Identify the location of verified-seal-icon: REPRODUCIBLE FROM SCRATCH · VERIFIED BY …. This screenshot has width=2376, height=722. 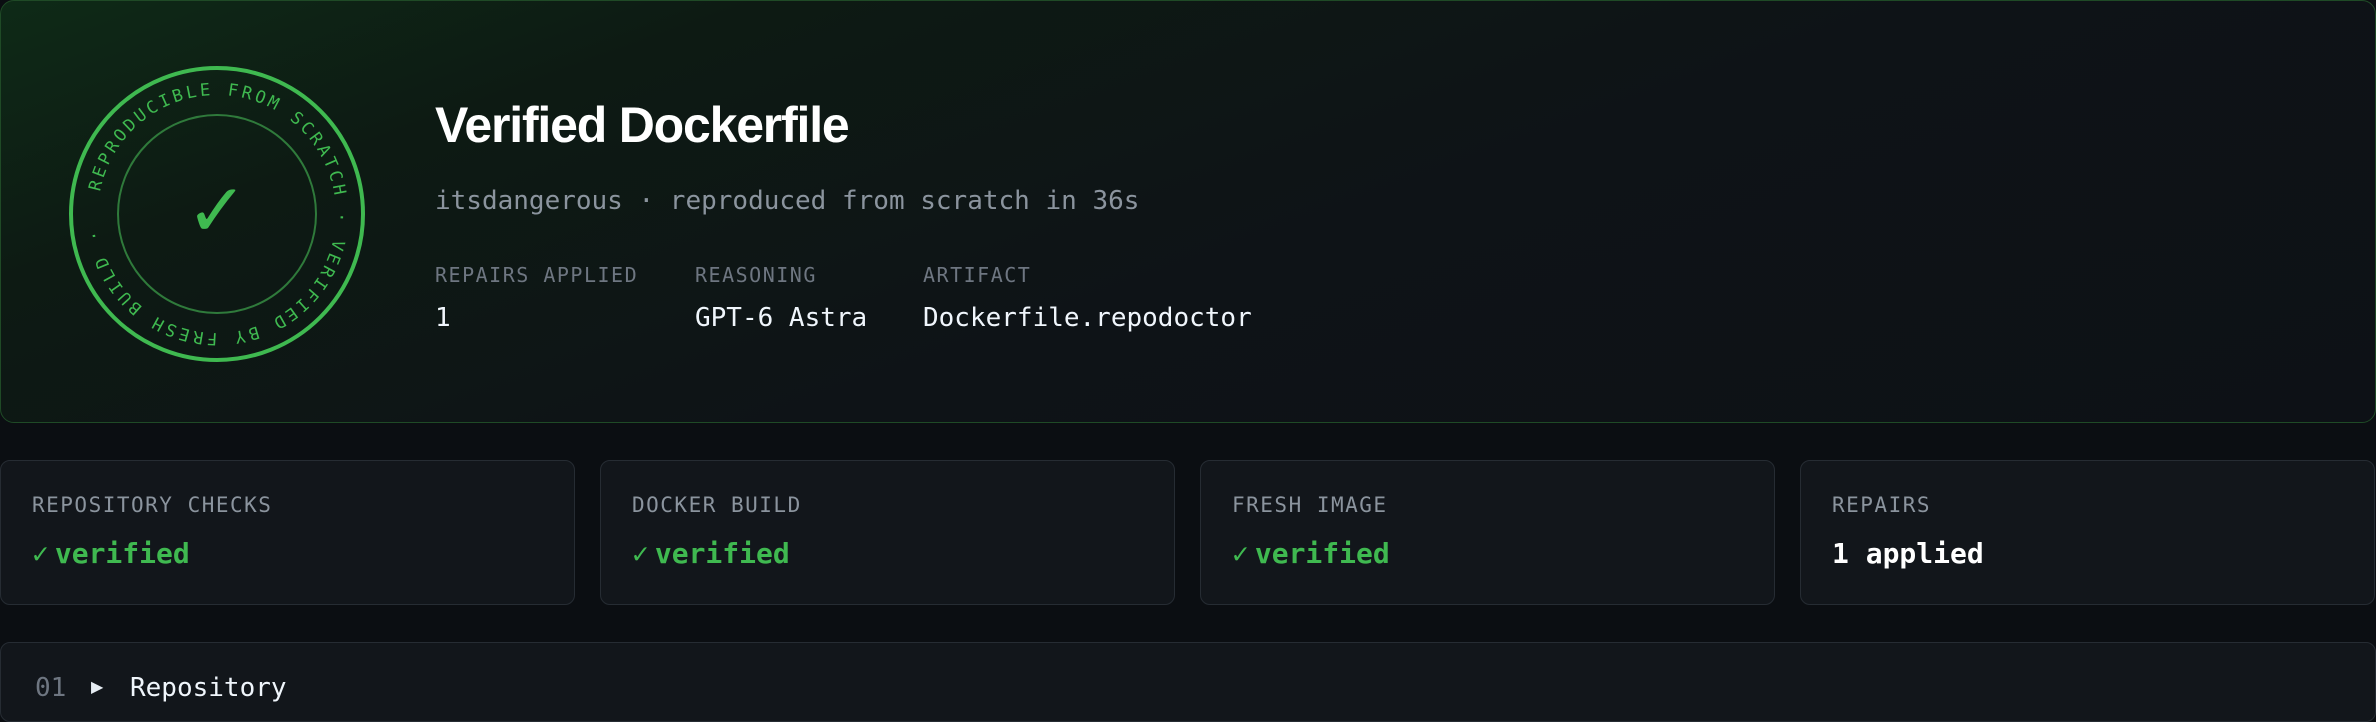
(217, 214).